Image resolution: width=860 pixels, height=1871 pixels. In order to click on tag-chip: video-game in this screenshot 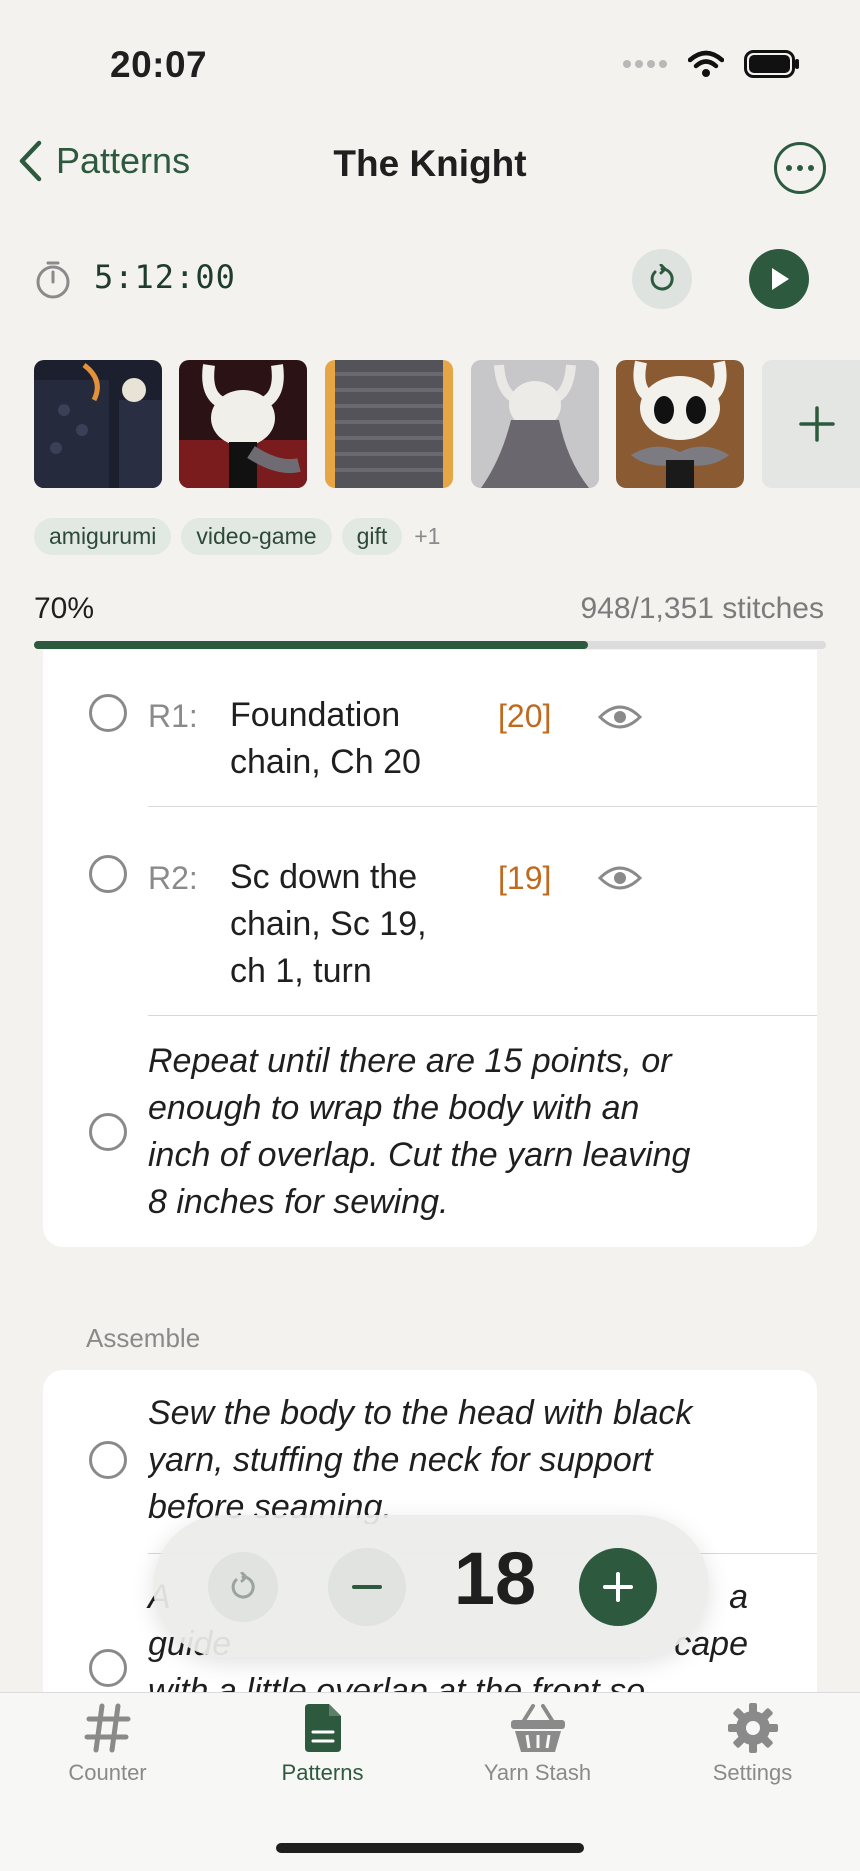, I will do `click(256, 536)`.